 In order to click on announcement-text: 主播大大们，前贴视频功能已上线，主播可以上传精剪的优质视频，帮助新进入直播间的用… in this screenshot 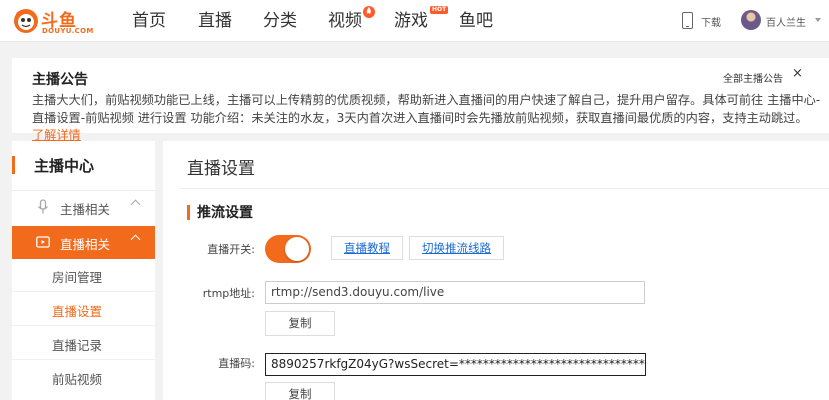, I will do `click(426, 109)`.